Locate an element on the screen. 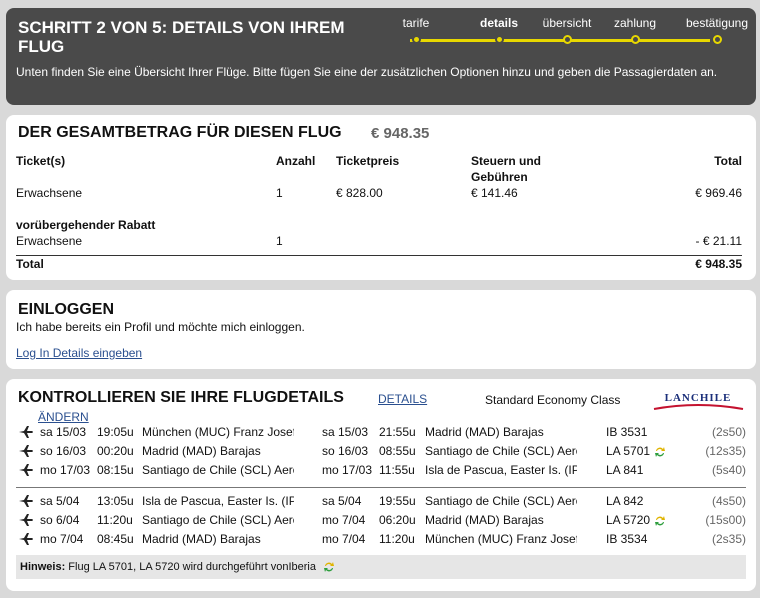  departure-time: 08:15u is located at coordinates (115, 470).